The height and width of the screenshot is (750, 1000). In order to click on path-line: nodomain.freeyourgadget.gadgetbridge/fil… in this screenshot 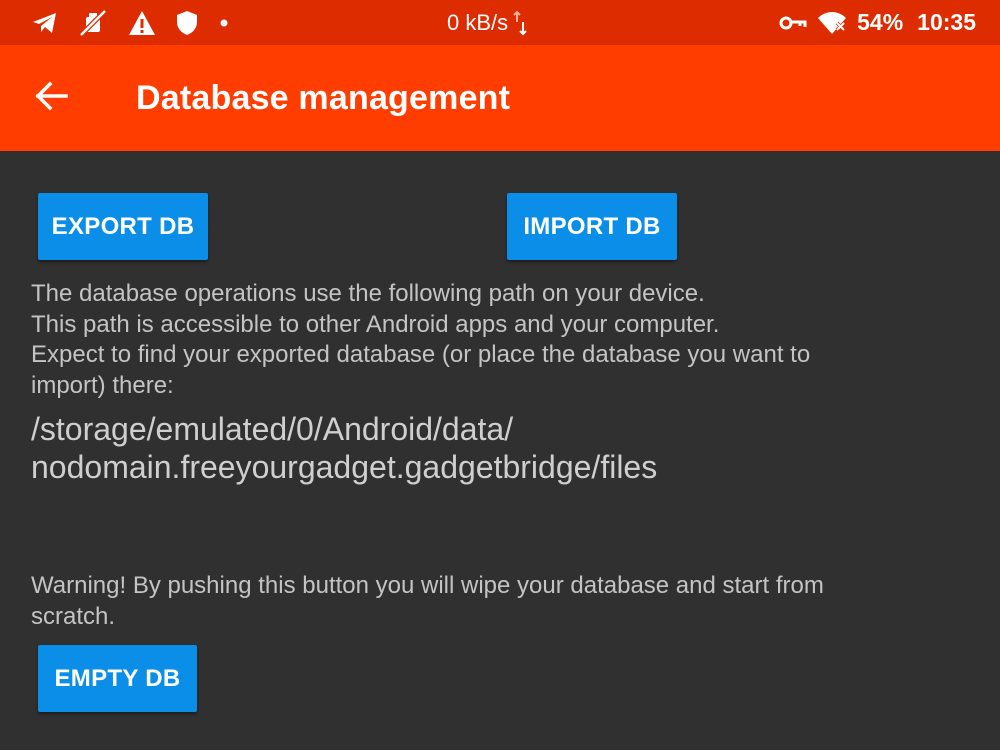, I will do `click(344, 467)`.